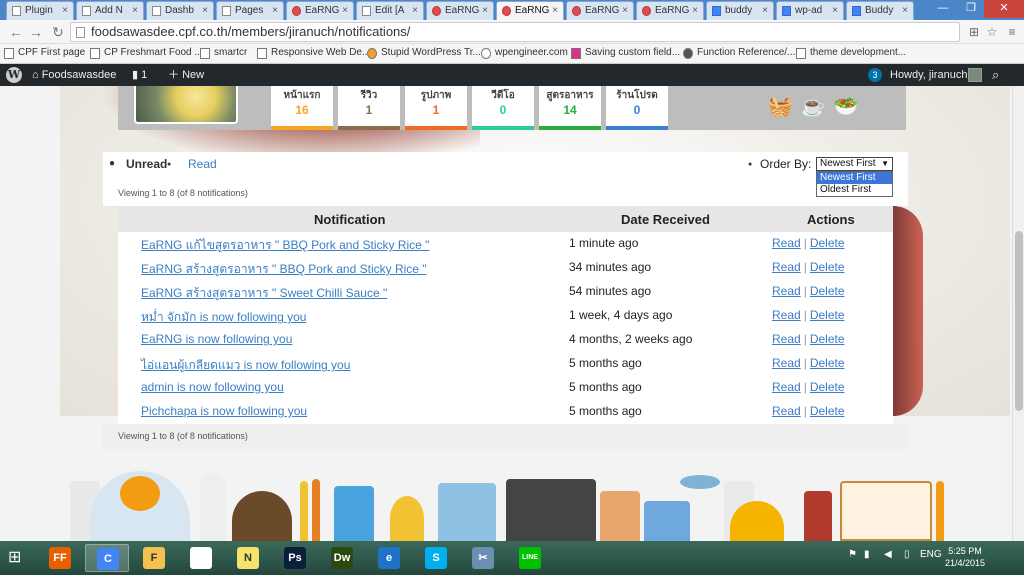 This screenshot has height=575, width=1024. What do you see at coordinates (740, 10) in the screenshot?
I see `browser-tab: buddy ×` at bounding box center [740, 10].